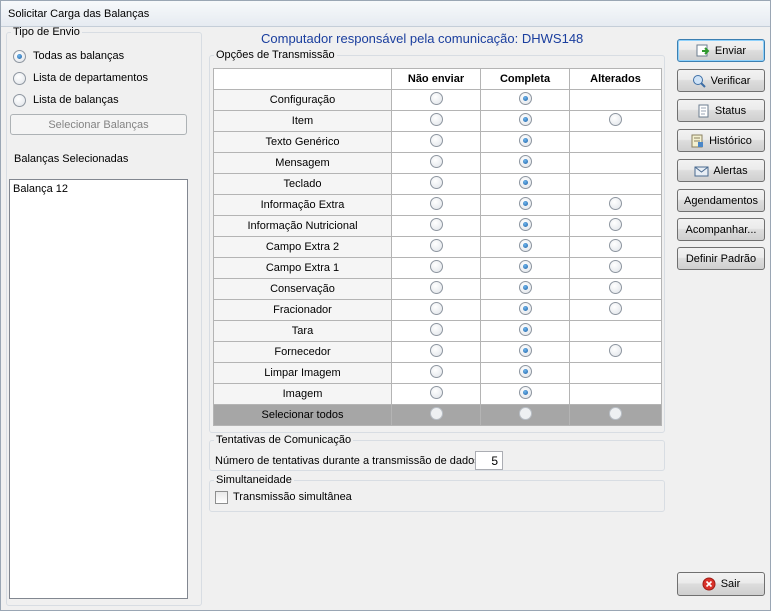 The width and height of the screenshot is (771, 611). Describe the element at coordinates (721, 258) in the screenshot. I see `definir-padrao-button: Definir Padrão` at that location.